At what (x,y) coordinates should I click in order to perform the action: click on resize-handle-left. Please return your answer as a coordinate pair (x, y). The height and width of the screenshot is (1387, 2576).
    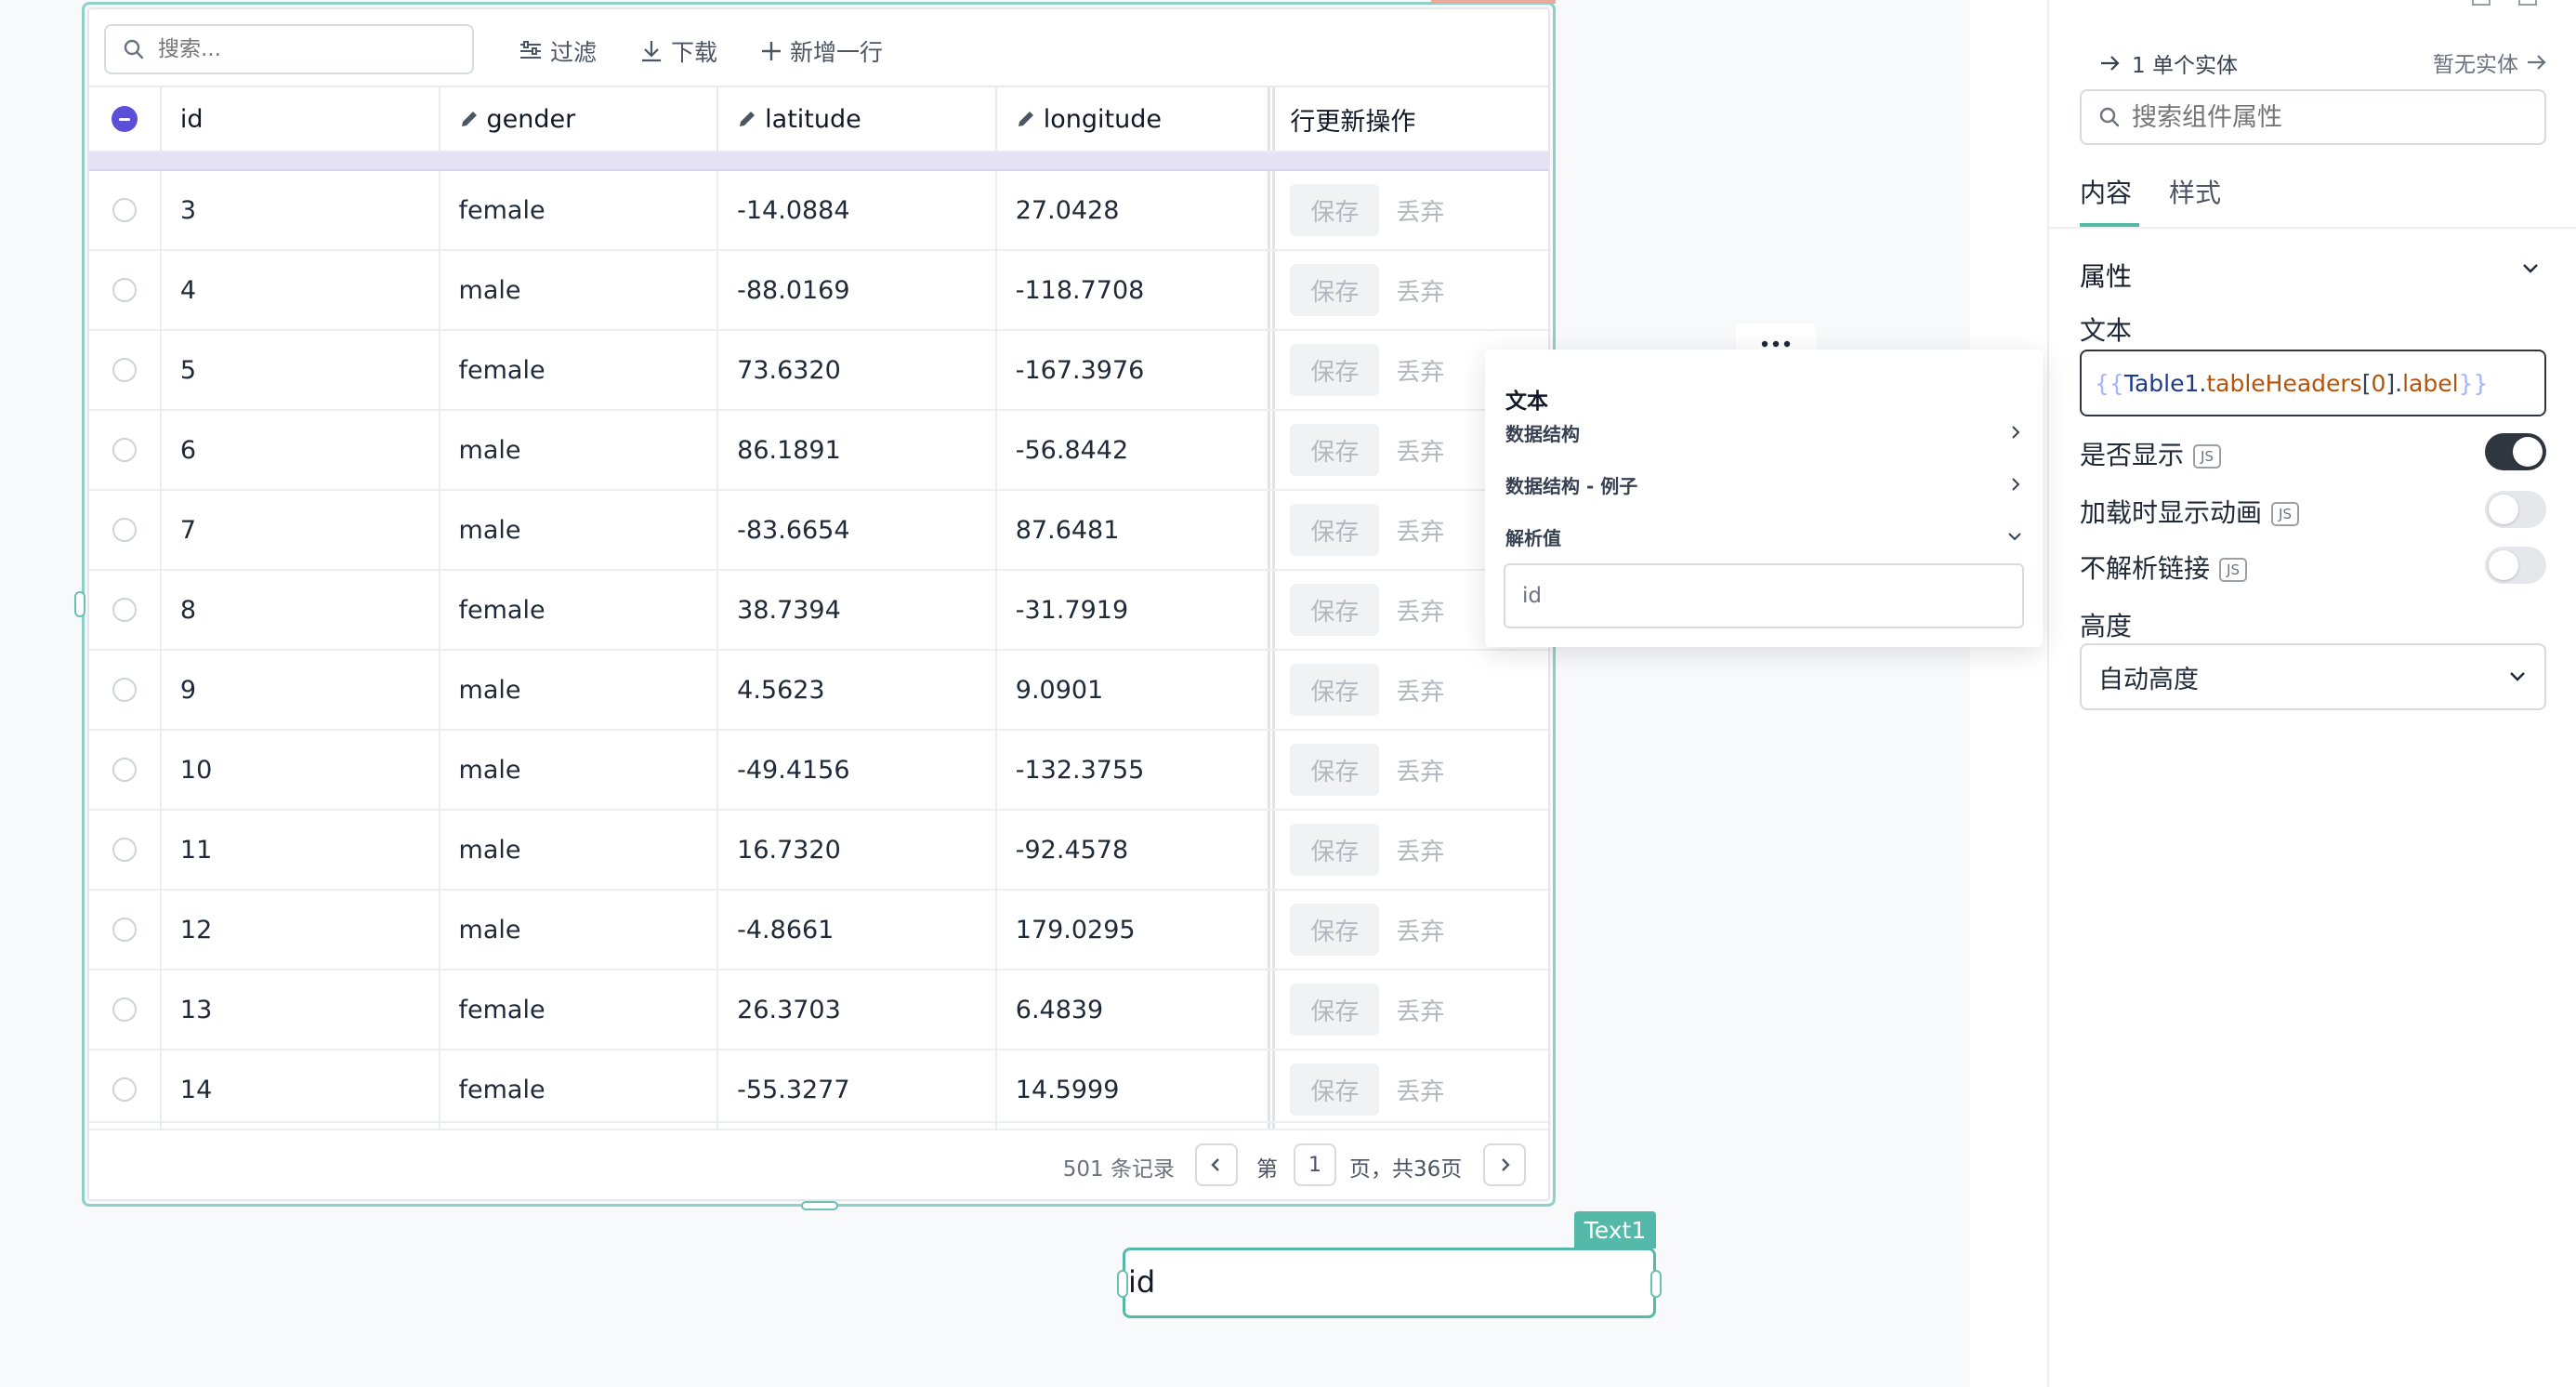
    Looking at the image, I should click on (79, 604).